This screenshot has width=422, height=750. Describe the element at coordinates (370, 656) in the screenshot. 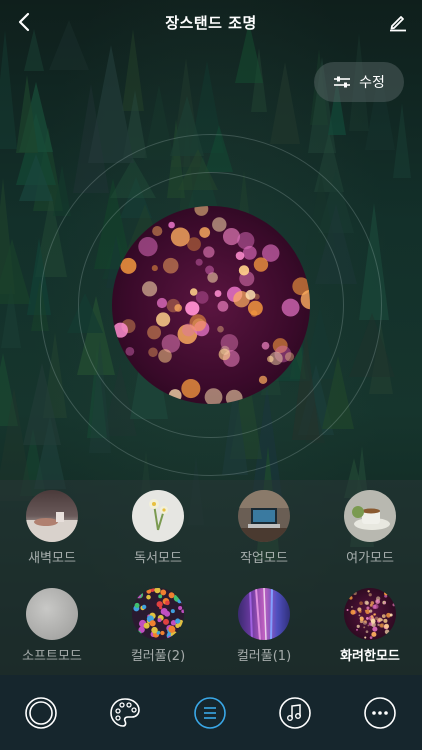

I see `mode-label-active: 화려한모드` at that location.